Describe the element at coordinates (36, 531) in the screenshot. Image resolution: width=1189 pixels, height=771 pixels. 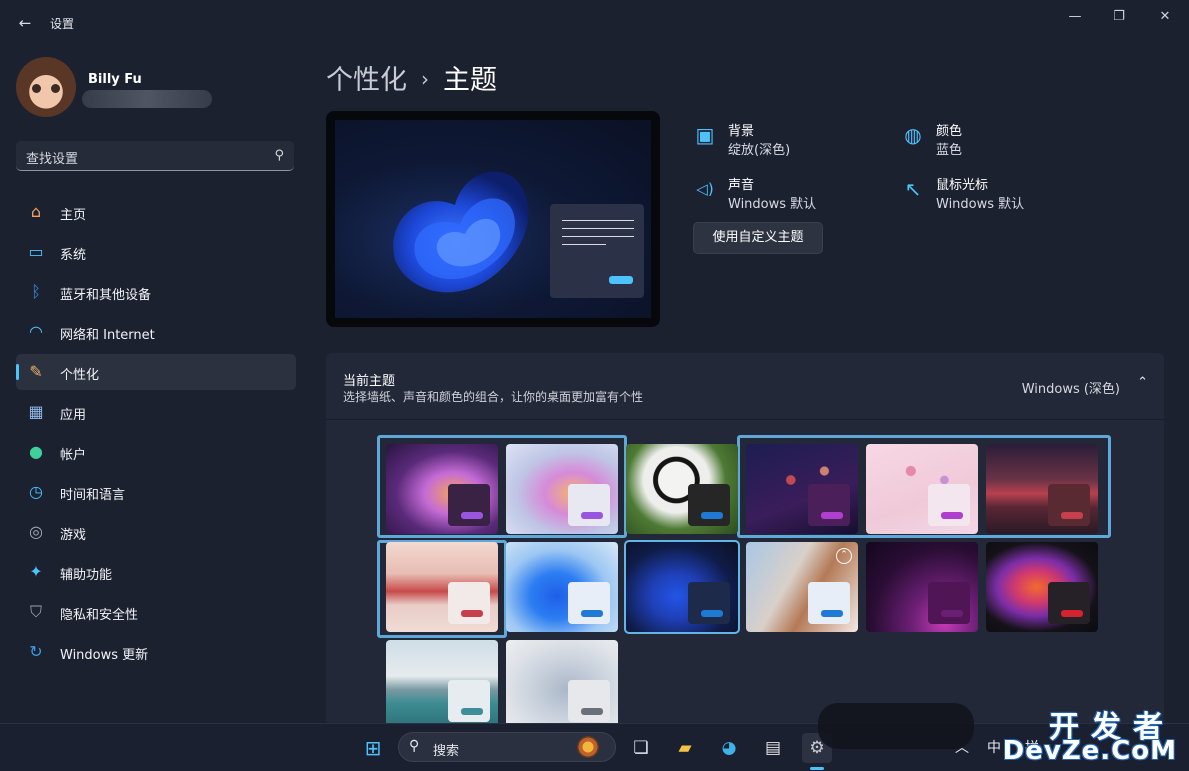
I see `gamepad-icon: ◎` at that location.